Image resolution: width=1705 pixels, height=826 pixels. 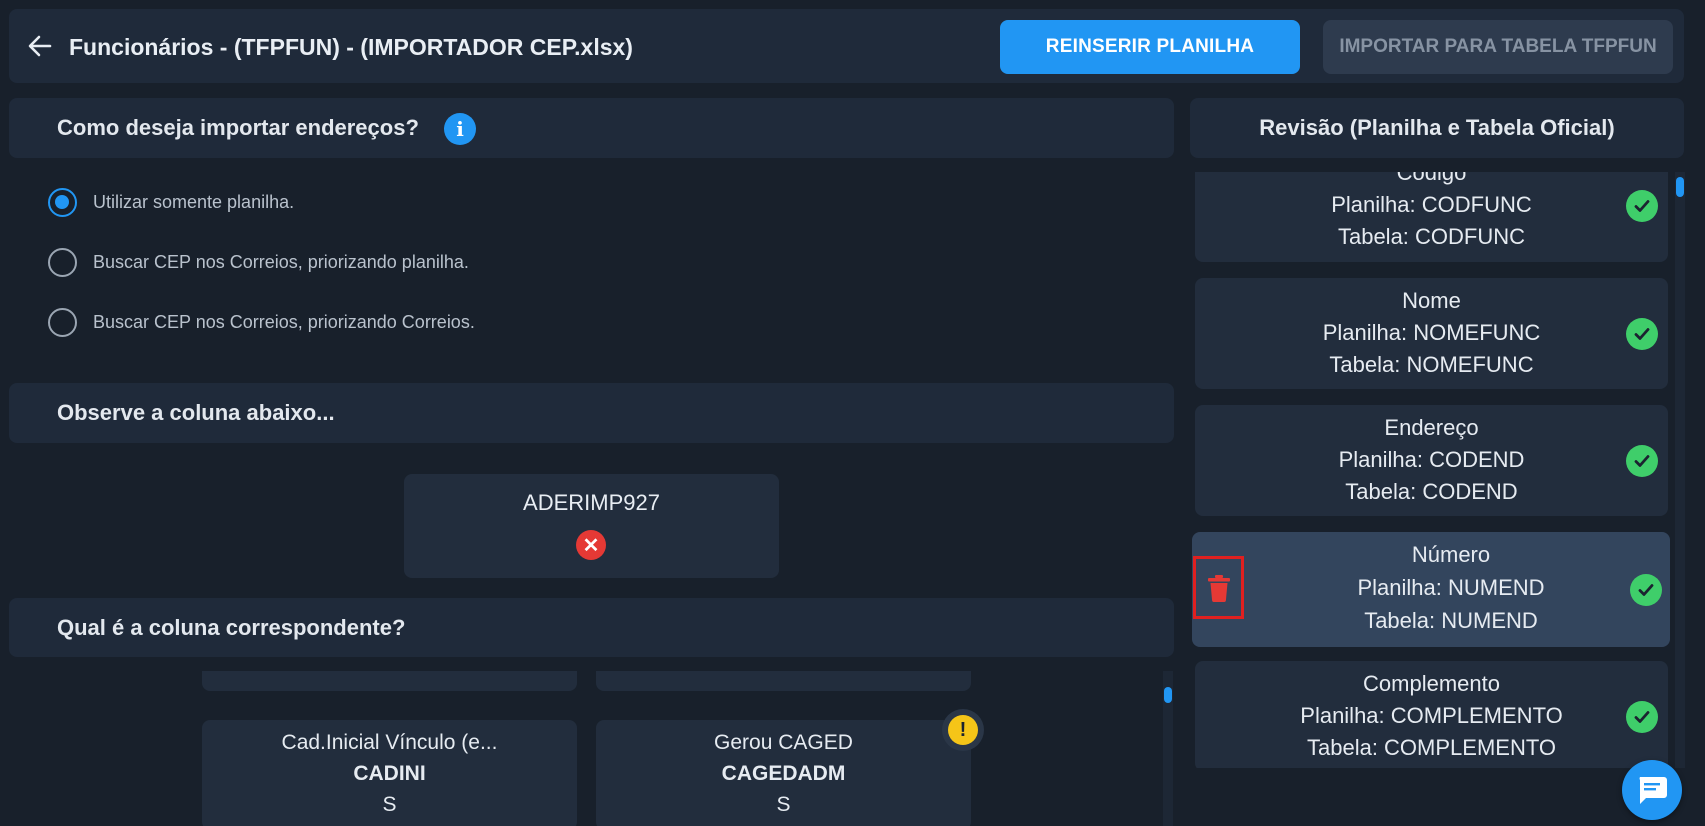 What do you see at coordinates (1680, 470) in the screenshot?
I see `review-scrollbar` at bounding box center [1680, 470].